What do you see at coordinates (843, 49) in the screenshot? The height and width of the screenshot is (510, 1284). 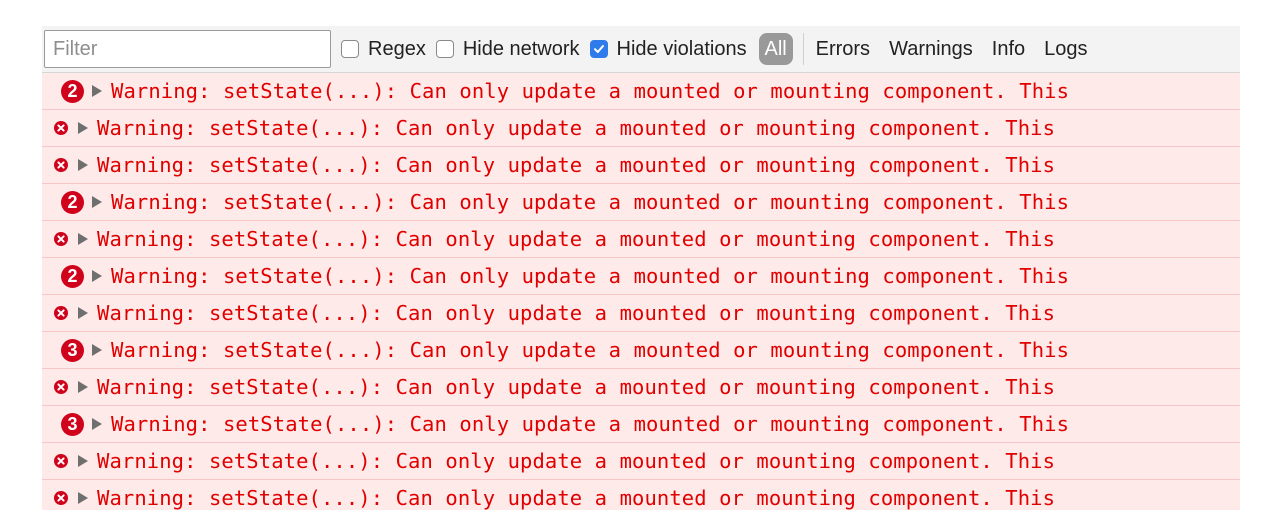 I see `level-errors-button: Errors` at bounding box center [843, 49].